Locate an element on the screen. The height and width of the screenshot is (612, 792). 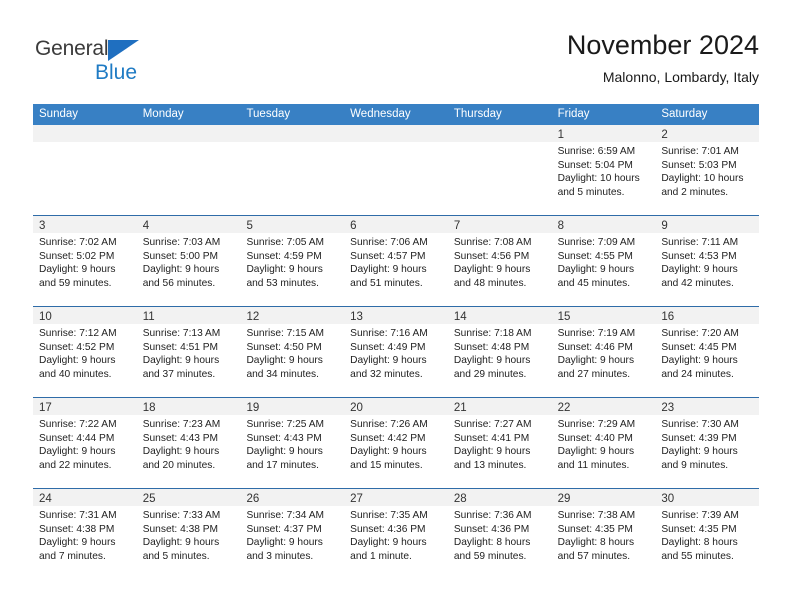
day-number-strip: 22 is located at coordinates (603, 406).